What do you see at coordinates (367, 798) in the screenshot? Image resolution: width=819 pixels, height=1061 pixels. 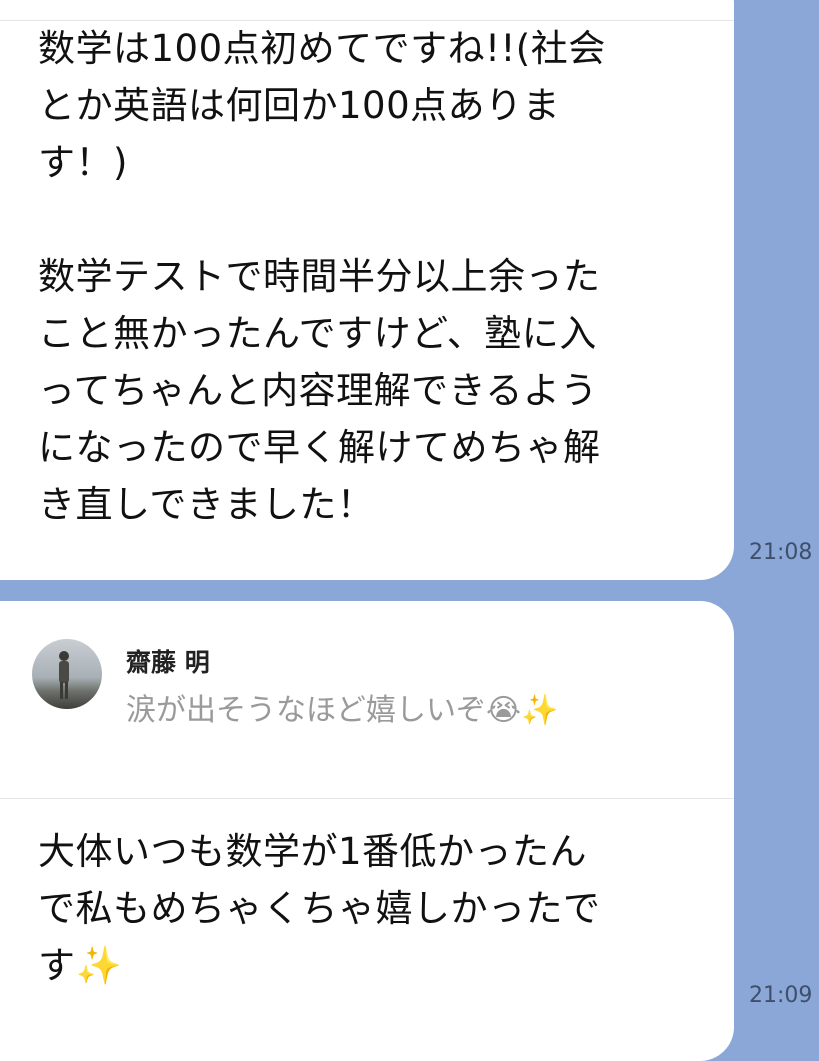 I see `divider` at bounding box center [367, 798].